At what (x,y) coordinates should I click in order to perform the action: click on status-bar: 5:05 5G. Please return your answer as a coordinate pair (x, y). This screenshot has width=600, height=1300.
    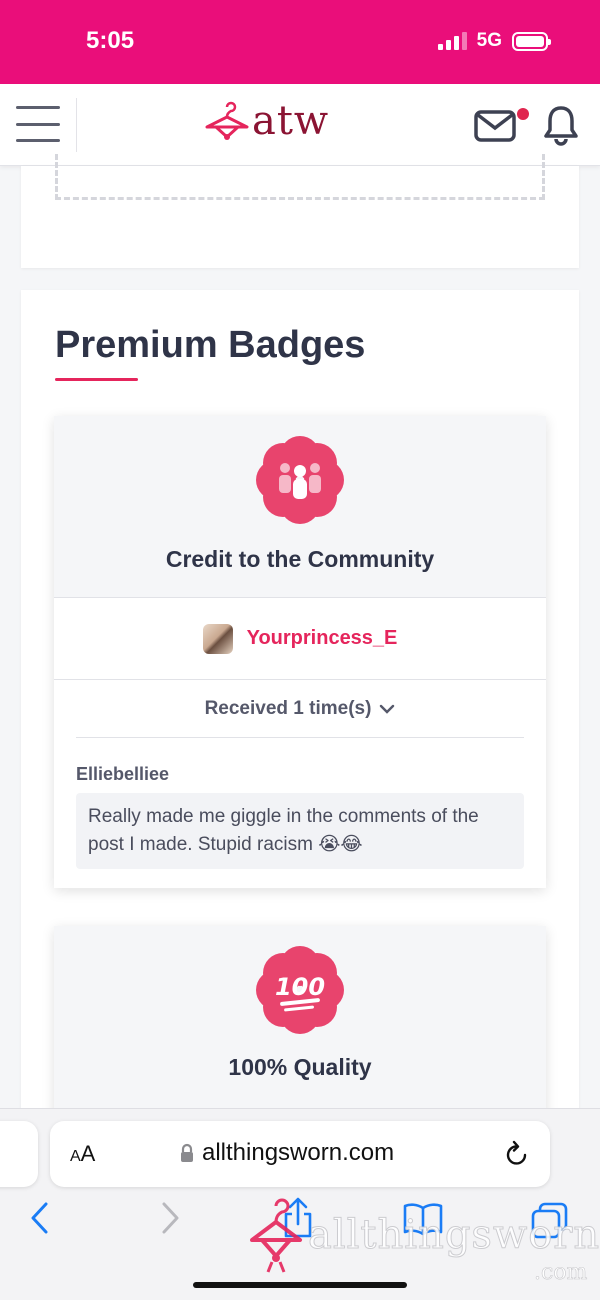
    Looking at the image, I should click on (300, 42).